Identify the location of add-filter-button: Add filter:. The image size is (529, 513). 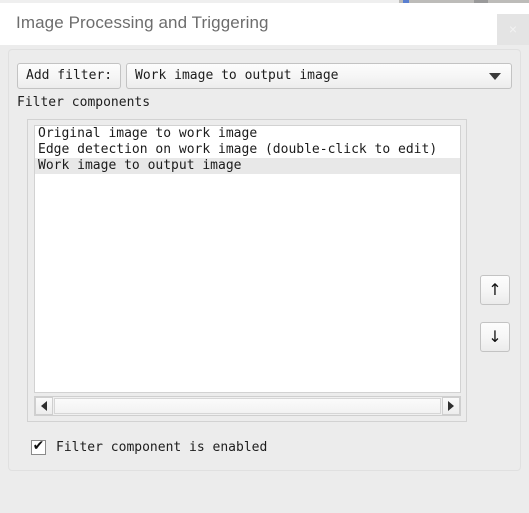
(69, 76).